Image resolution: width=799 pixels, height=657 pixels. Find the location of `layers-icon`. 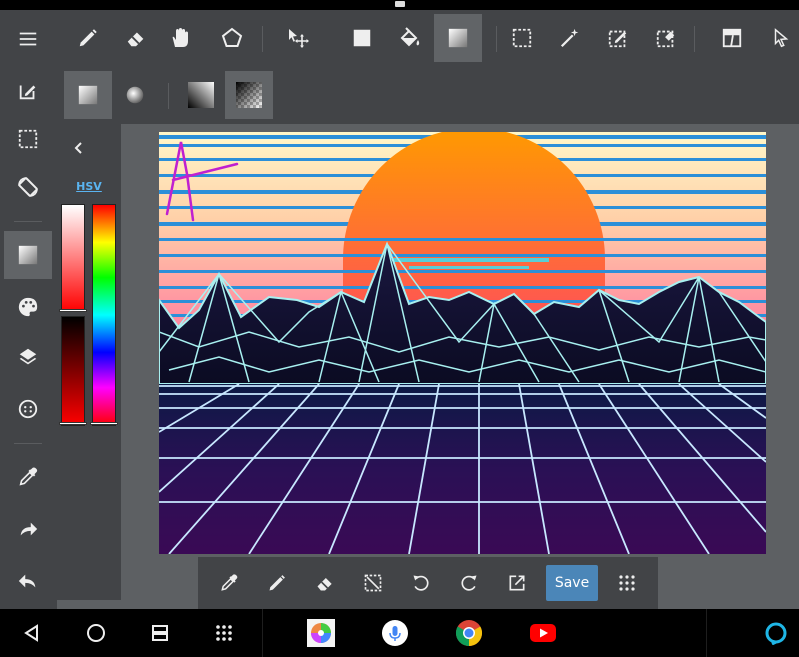

layers-icon is located at coordinates (28, 356).